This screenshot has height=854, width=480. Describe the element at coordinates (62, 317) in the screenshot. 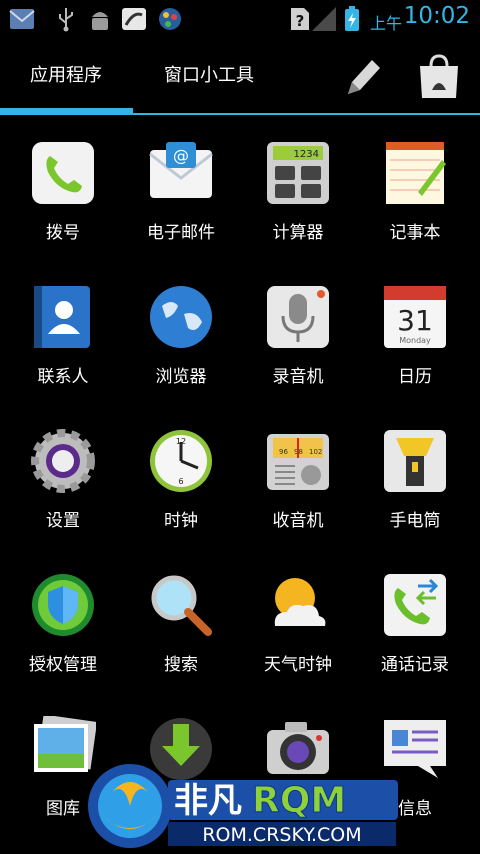

I see `contacts-icon` at that location.